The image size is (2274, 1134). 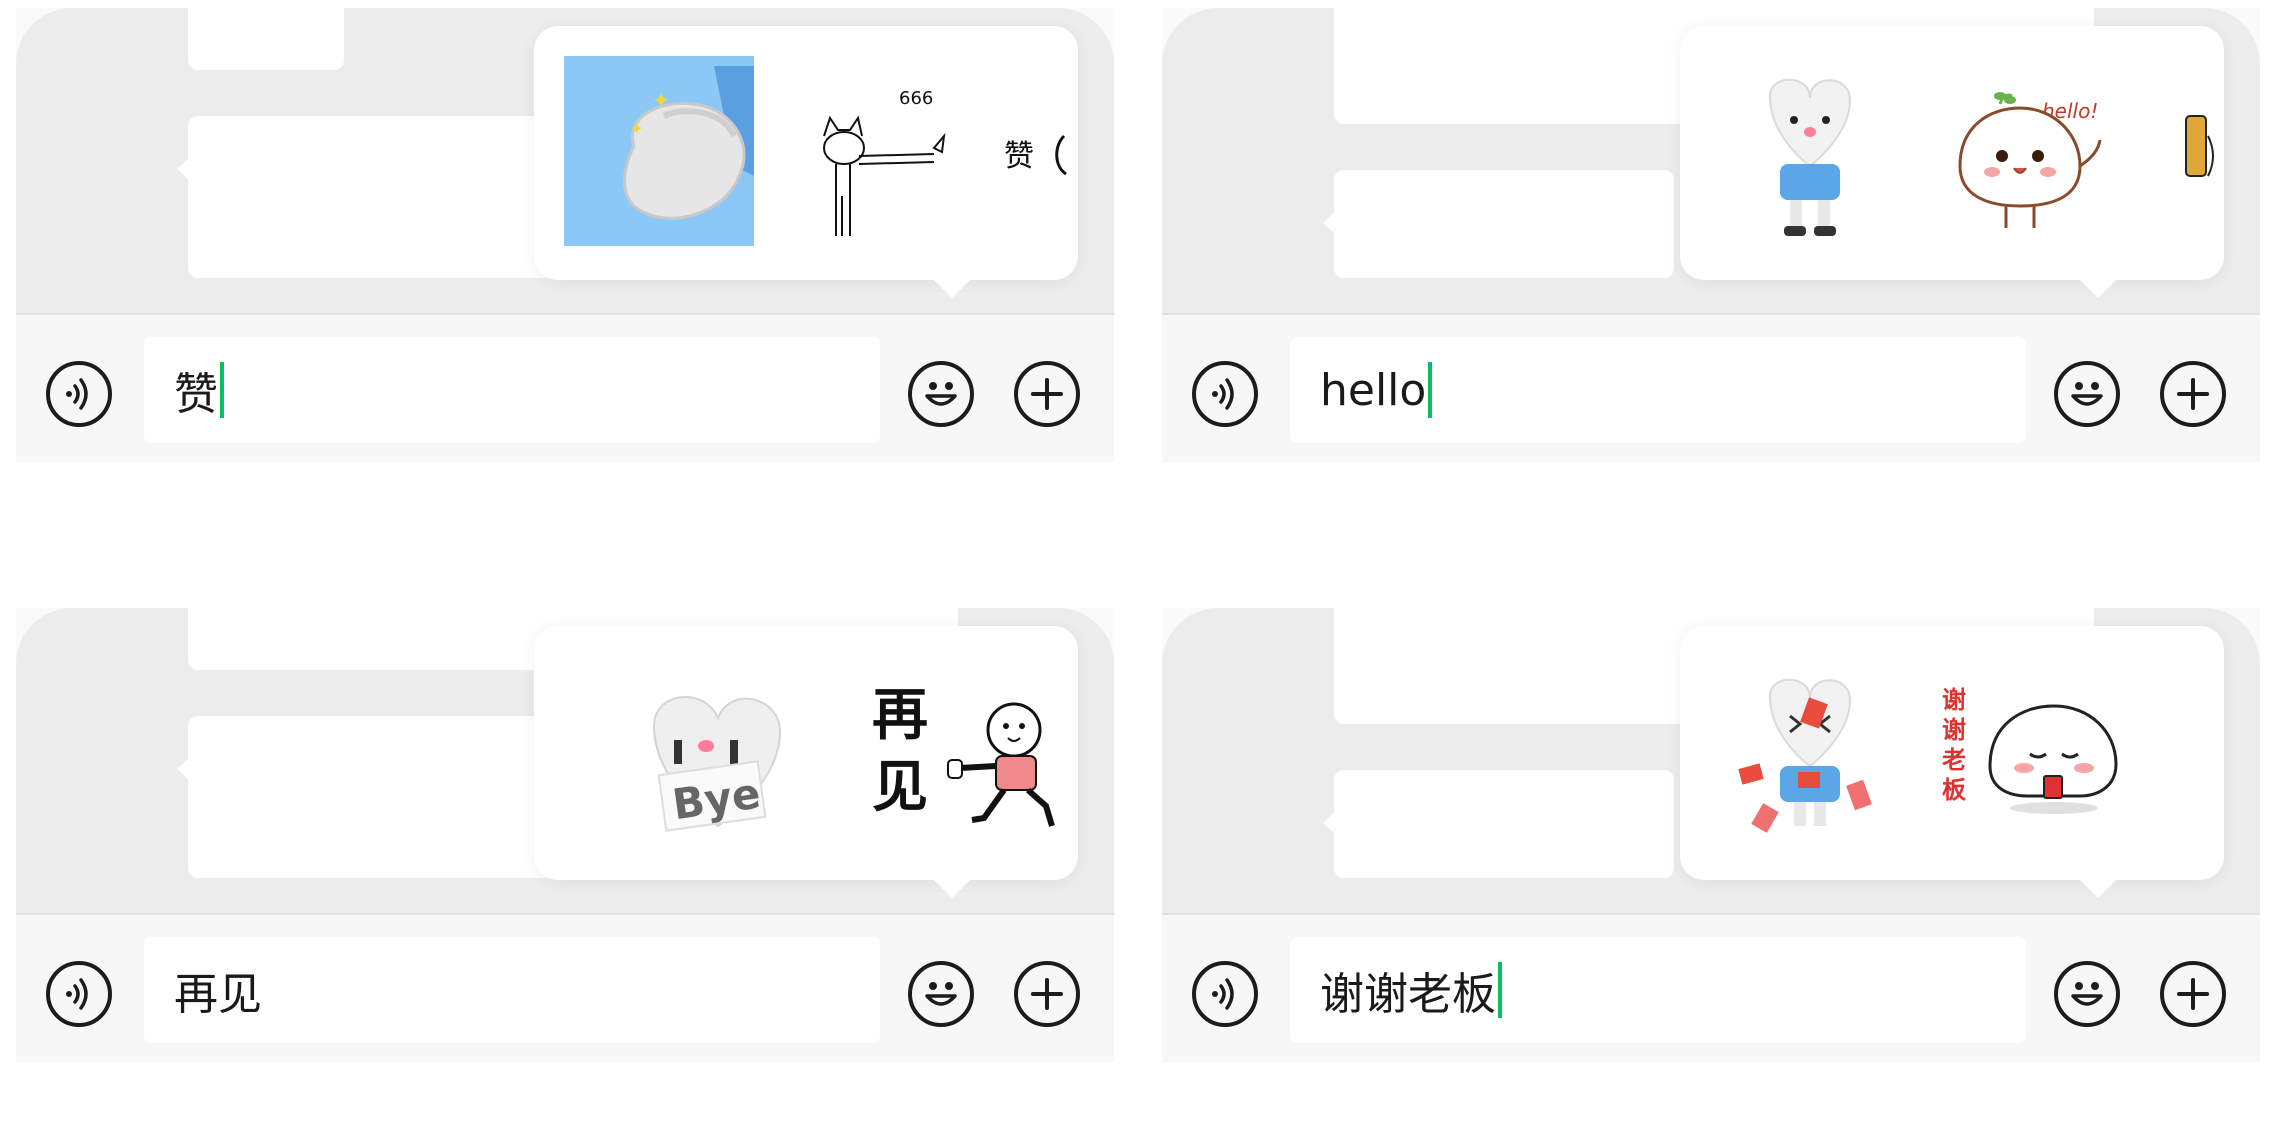 What do you see at coordinates (1373, 390) in the screenshot?
I see `message-input-text: hello` at bounding box center [1373, 390].